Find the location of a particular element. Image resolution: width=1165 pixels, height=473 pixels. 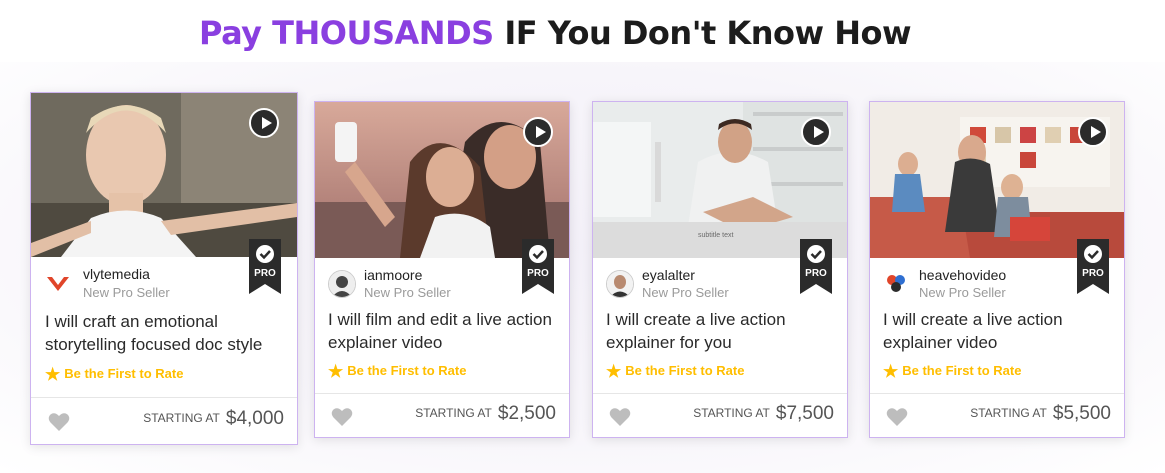

seller-name: vlytemedia is located at coordinates (116, 274).